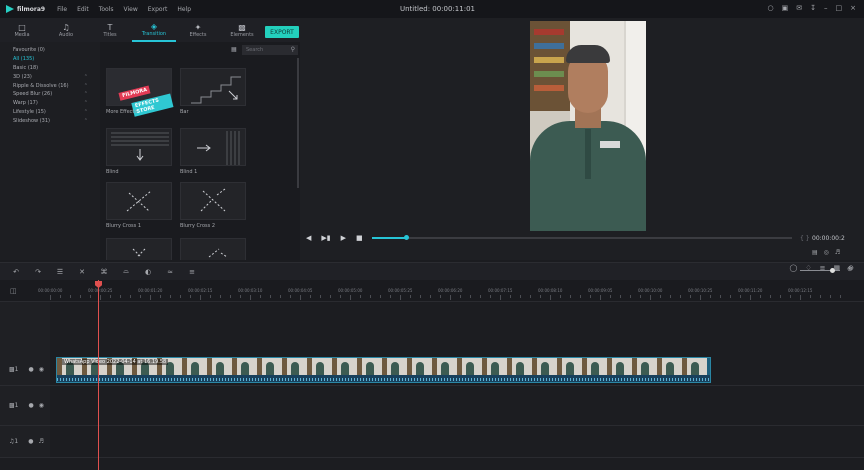 The width and height of the screenshot is (864, 470). I want to click on menu-help: Help, so click(184, 9).